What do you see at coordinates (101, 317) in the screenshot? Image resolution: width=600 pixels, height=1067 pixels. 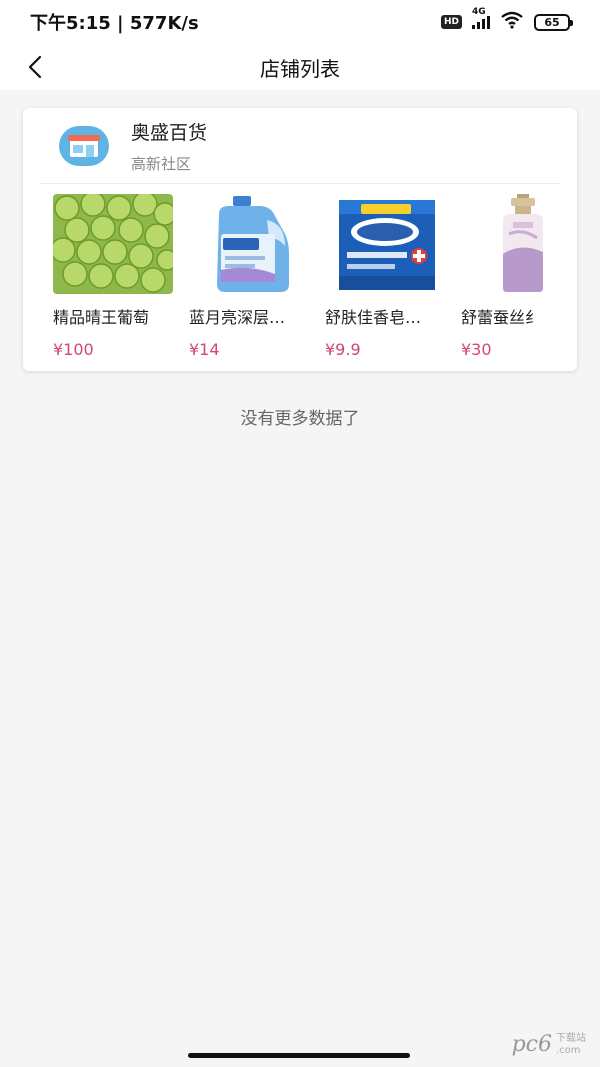 I see `product-name: 精品晴王葡萄` at bounding box center [101, 317].